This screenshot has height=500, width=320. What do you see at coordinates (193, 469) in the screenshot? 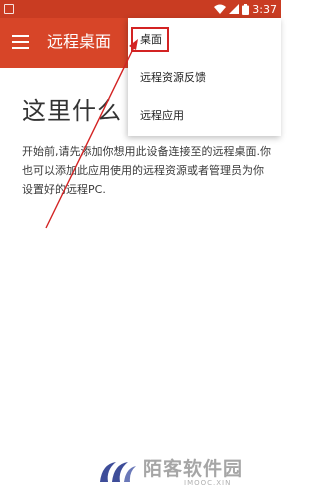
I see `watermark-name: 陌客软件园` at bounding box center [193, 469].